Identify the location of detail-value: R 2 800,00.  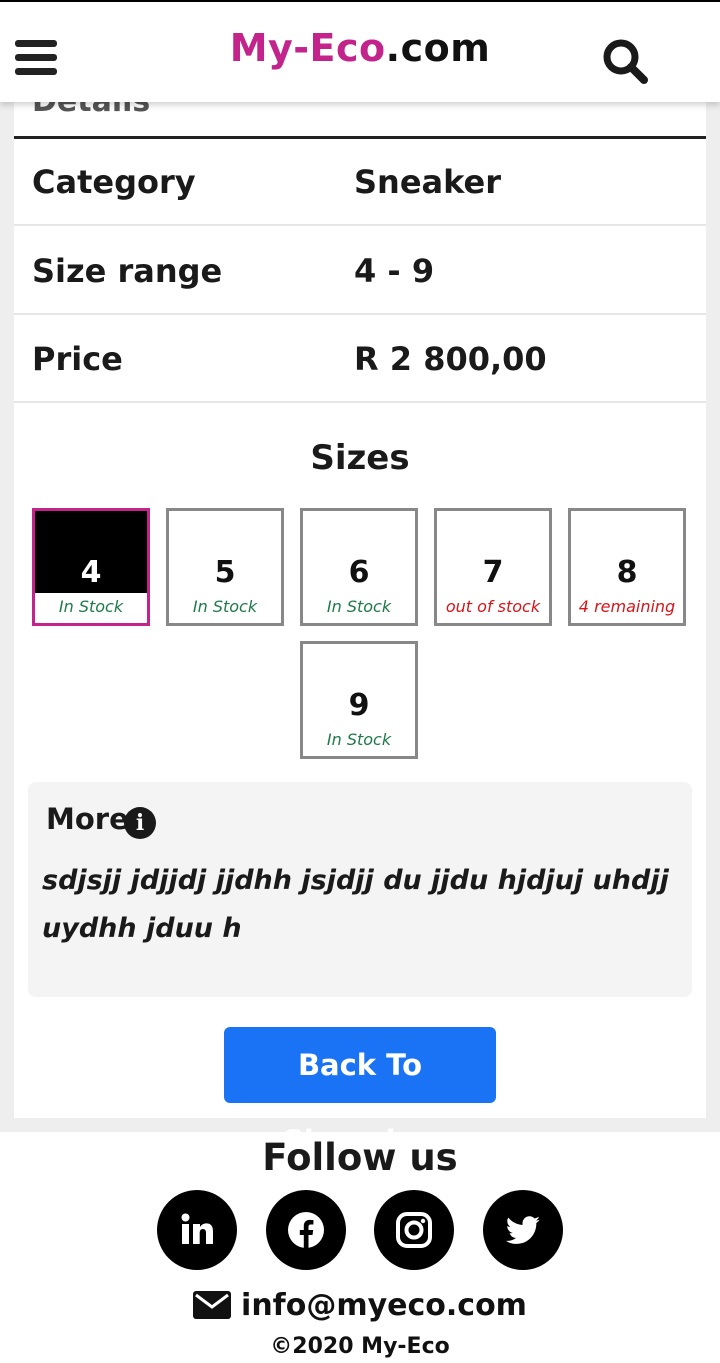
(450, 359).